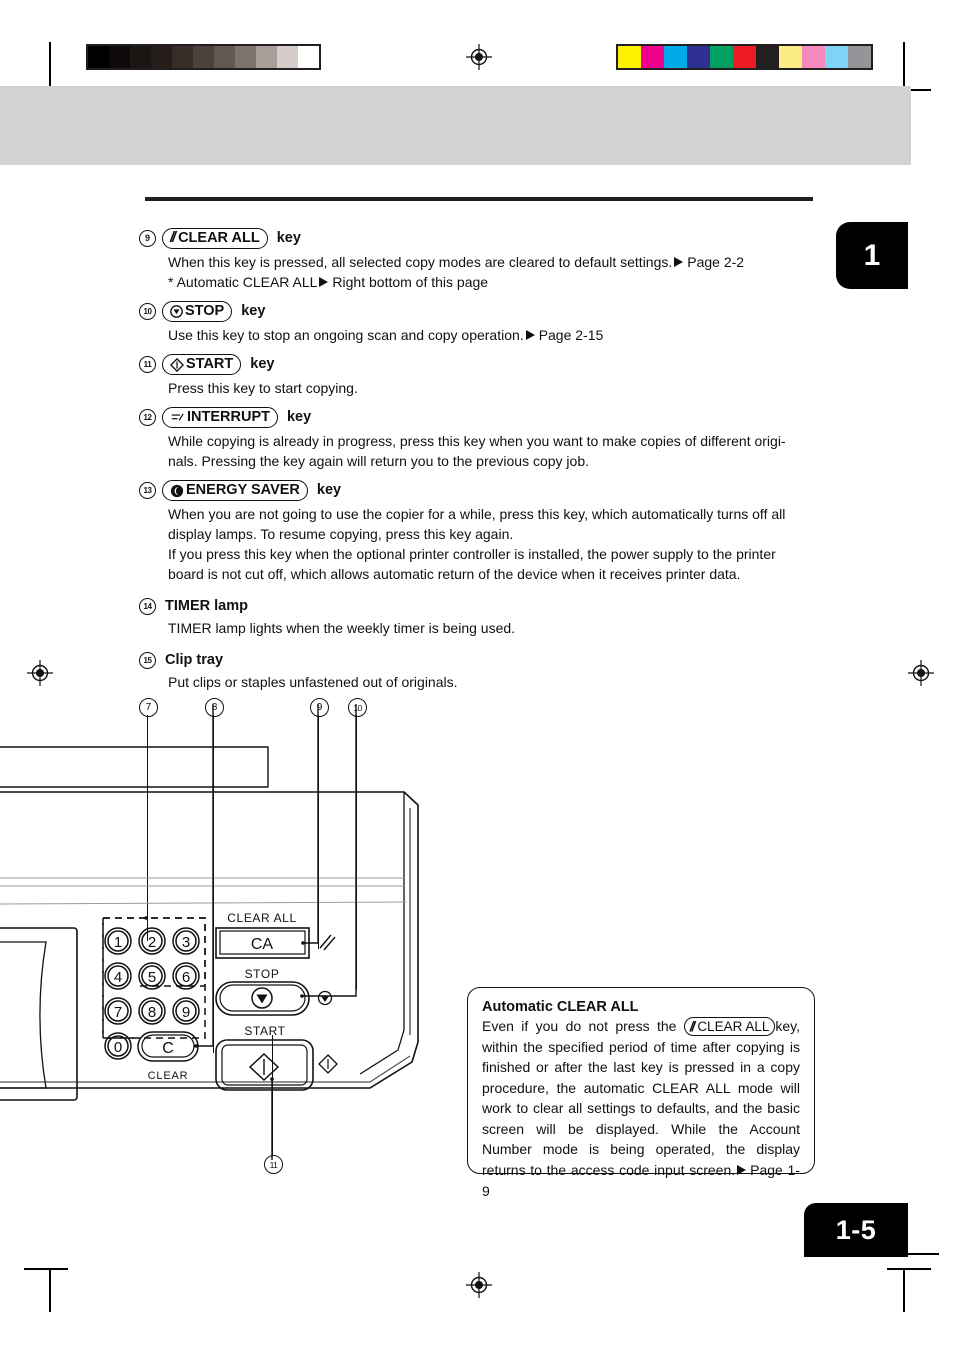  I want to click on svg-text: C, so click(168, 1048).